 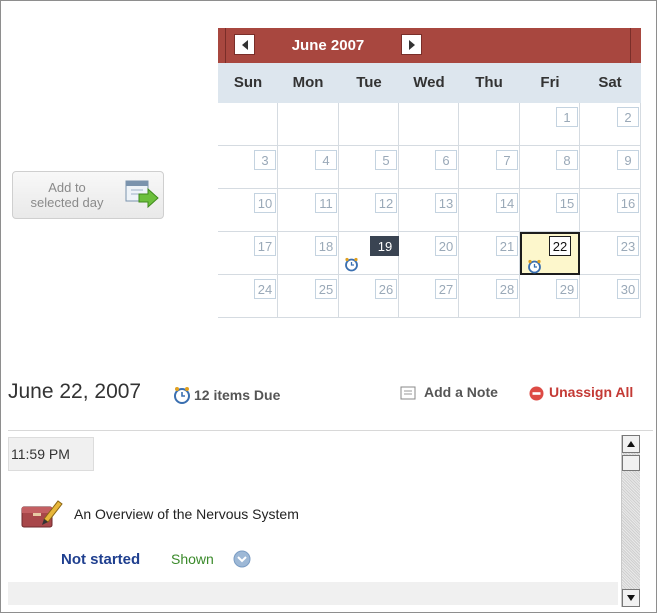 What do you see at coordinates (628, 117) in the screenshot?
I see `day-number: 2` at bounding box center [628, 117].